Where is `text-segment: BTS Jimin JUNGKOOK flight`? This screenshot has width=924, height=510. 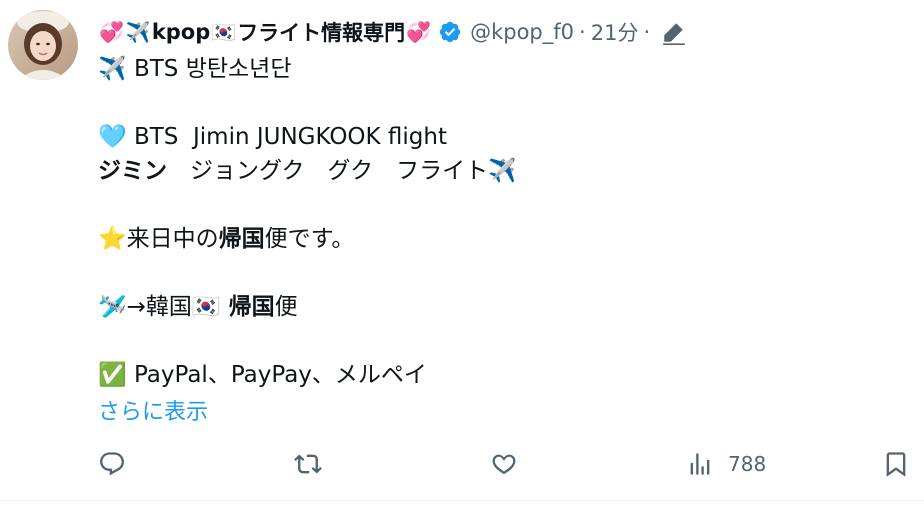 text-segment: BTS Jimin JUNGKOOK flight is located at coordinates (287, 137).